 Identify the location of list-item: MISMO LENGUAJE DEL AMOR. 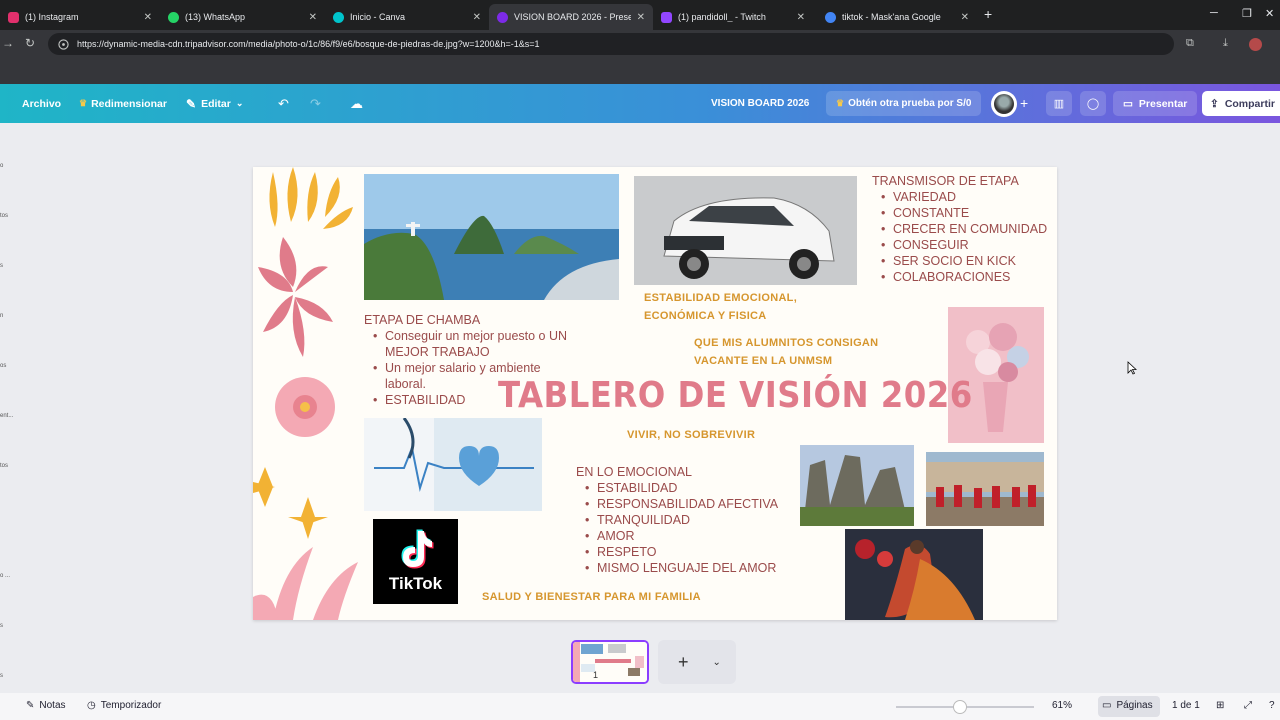
(677, 568).